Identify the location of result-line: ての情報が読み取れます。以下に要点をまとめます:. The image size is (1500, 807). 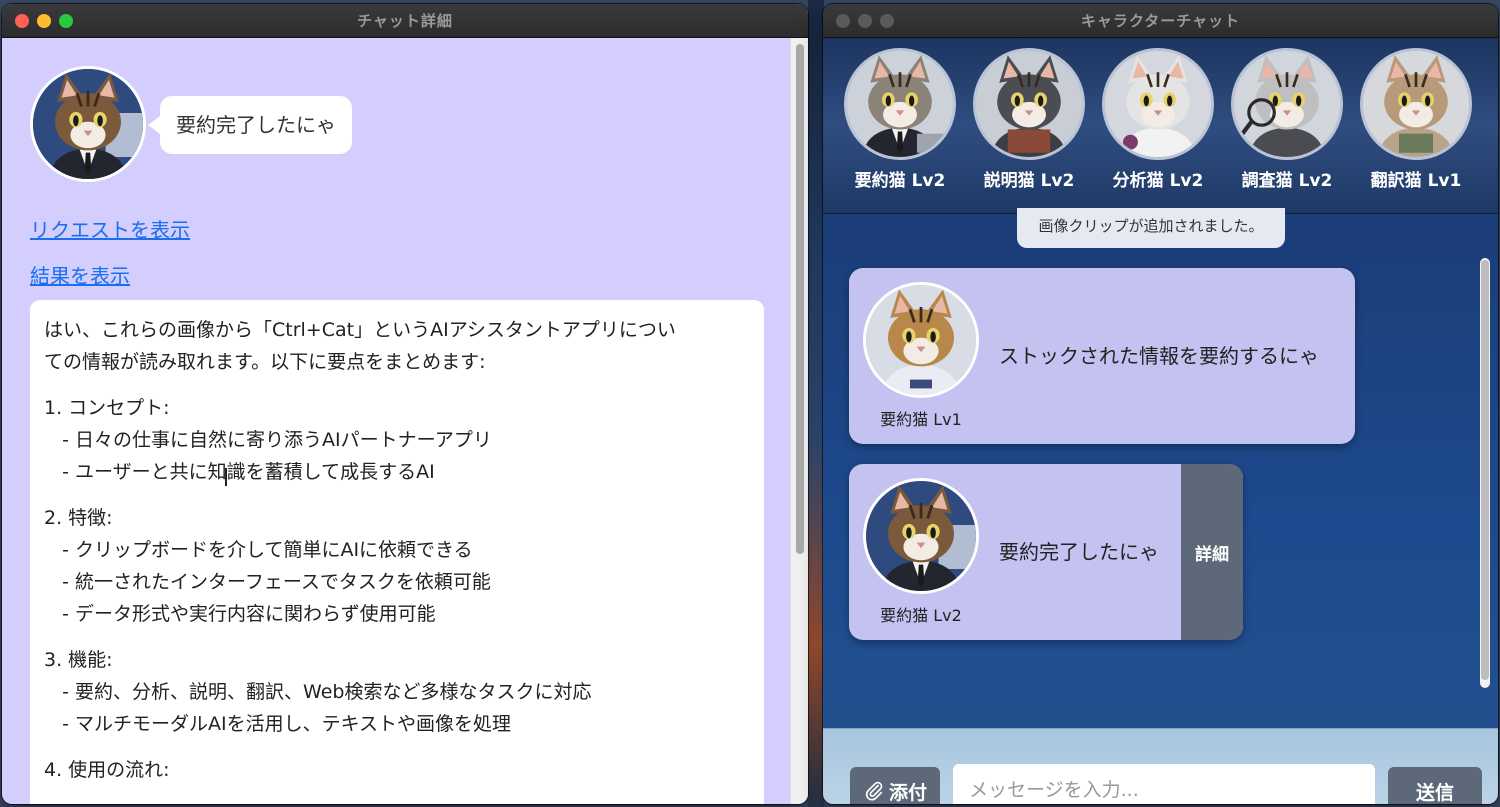
(265, 362).